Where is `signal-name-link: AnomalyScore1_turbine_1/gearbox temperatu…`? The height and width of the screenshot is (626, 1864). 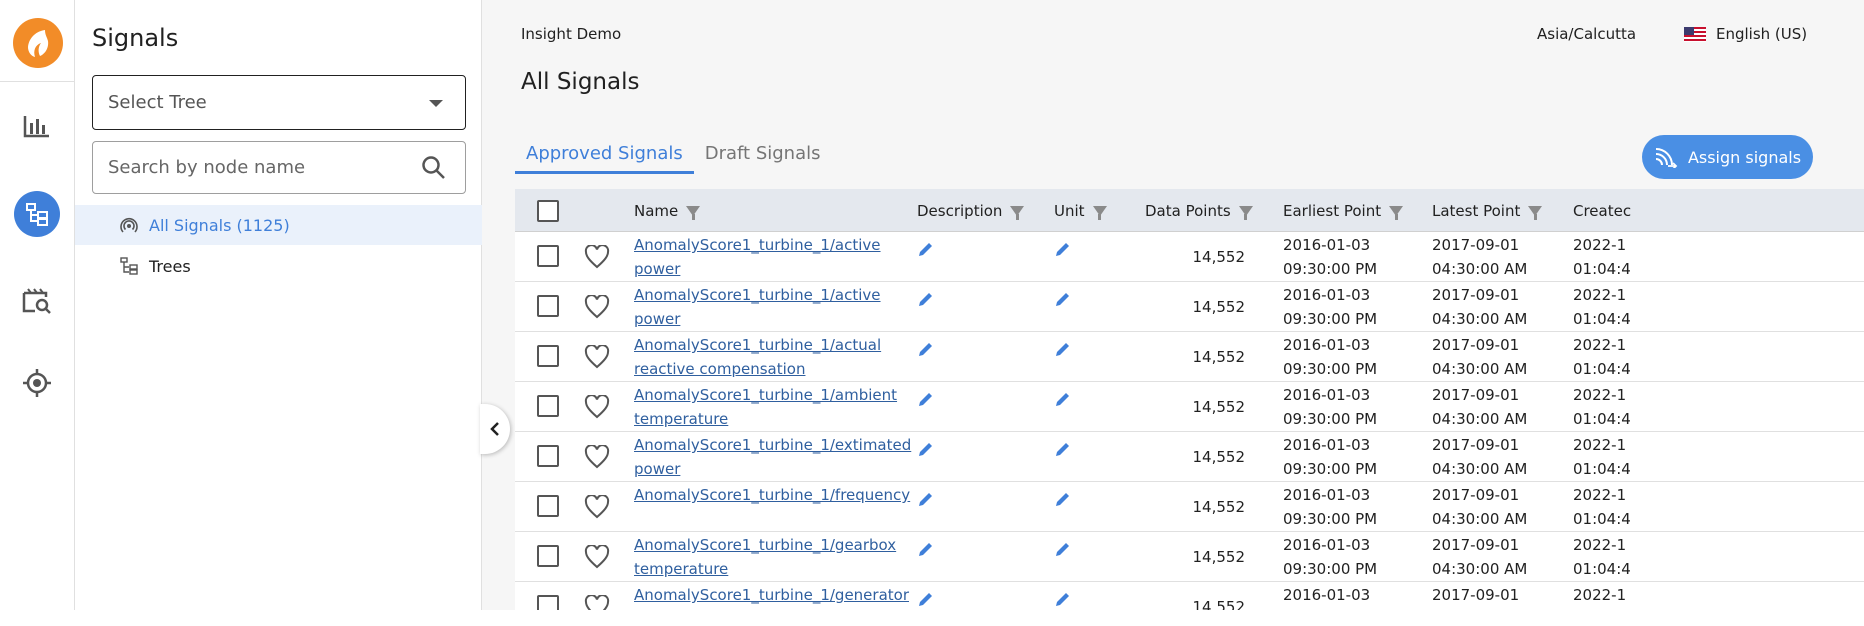
signal-name-link: AnomalyScore1_turbine_1/gearbox temperatu… is located at coordinates (769, 557).